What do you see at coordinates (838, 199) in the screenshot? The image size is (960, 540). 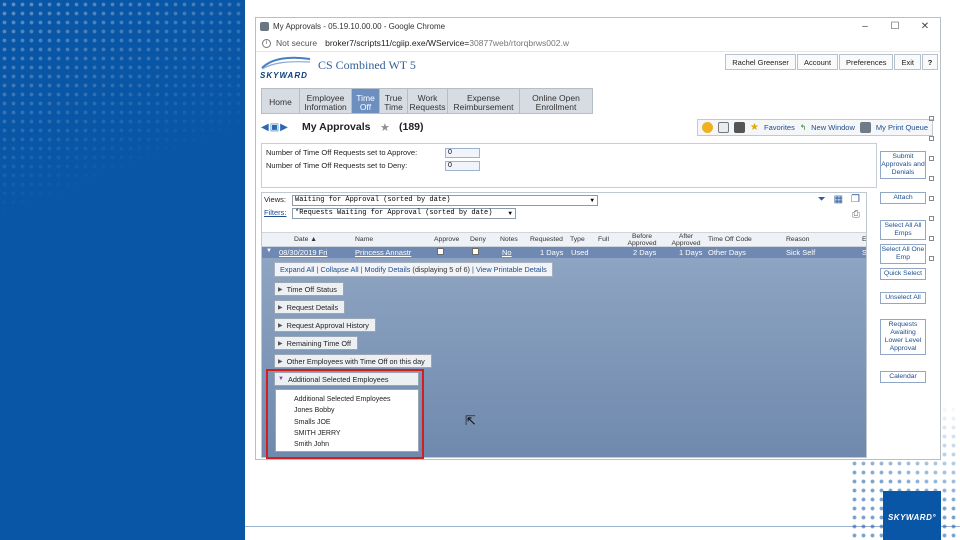 I see `export-icon: ▦` at bounding box center [838, 199].